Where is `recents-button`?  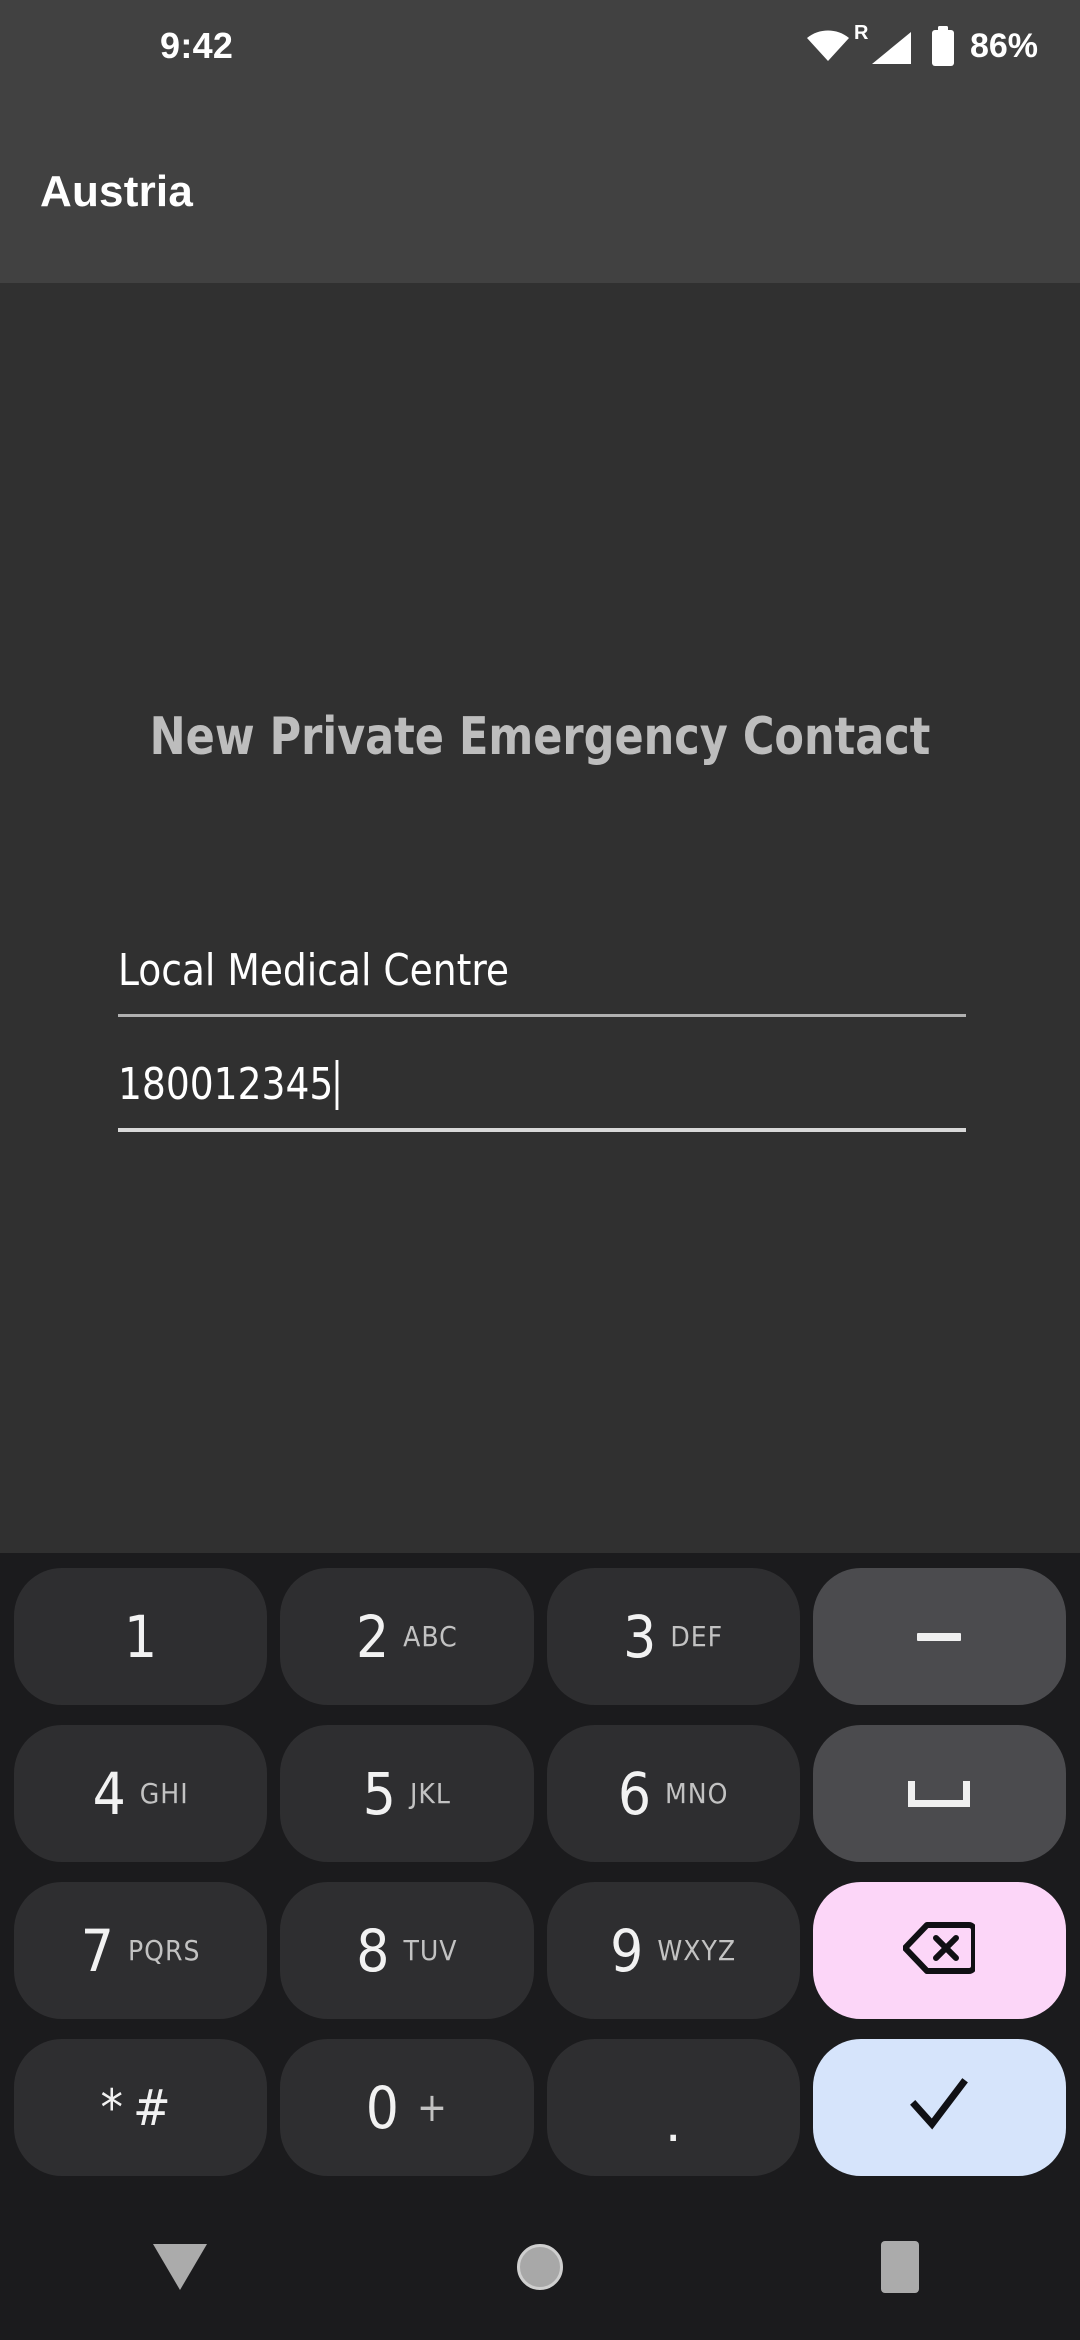 recents-button is located at coordinates (900, 2266).